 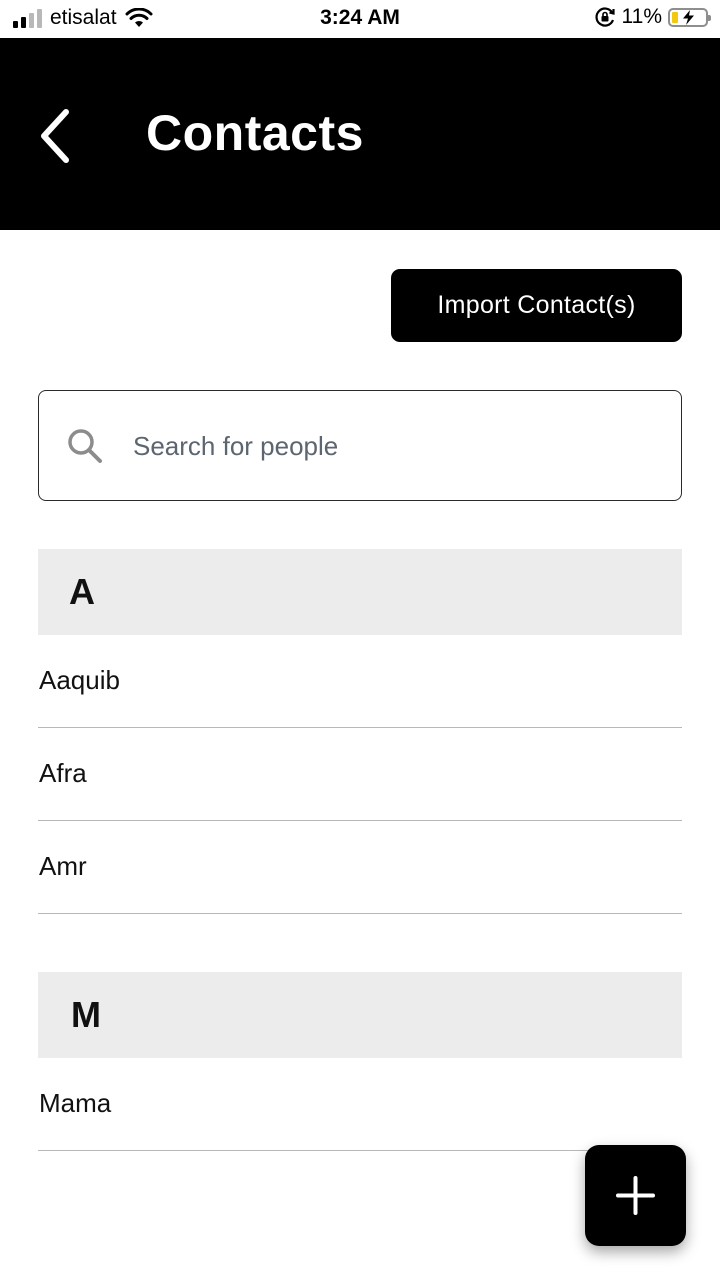 I want to click on contact-name: Amr, so click(x=63, y=866).